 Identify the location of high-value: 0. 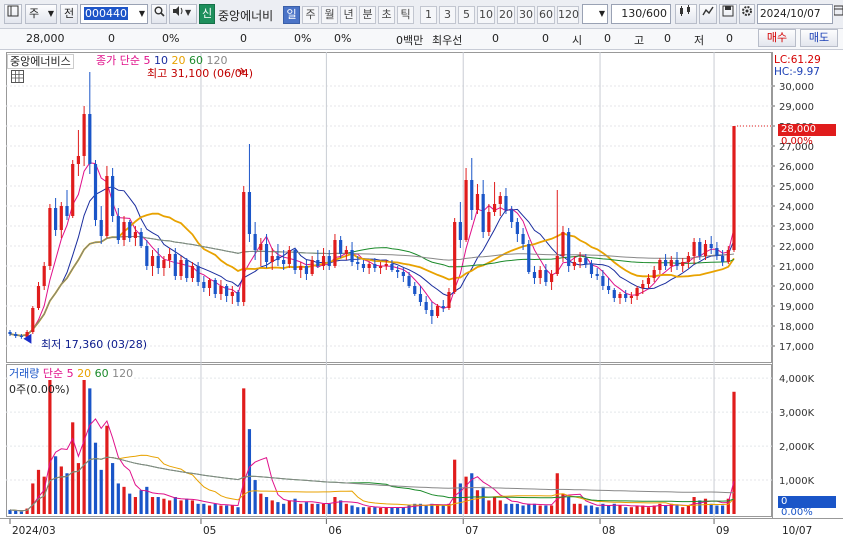
(667, 38).